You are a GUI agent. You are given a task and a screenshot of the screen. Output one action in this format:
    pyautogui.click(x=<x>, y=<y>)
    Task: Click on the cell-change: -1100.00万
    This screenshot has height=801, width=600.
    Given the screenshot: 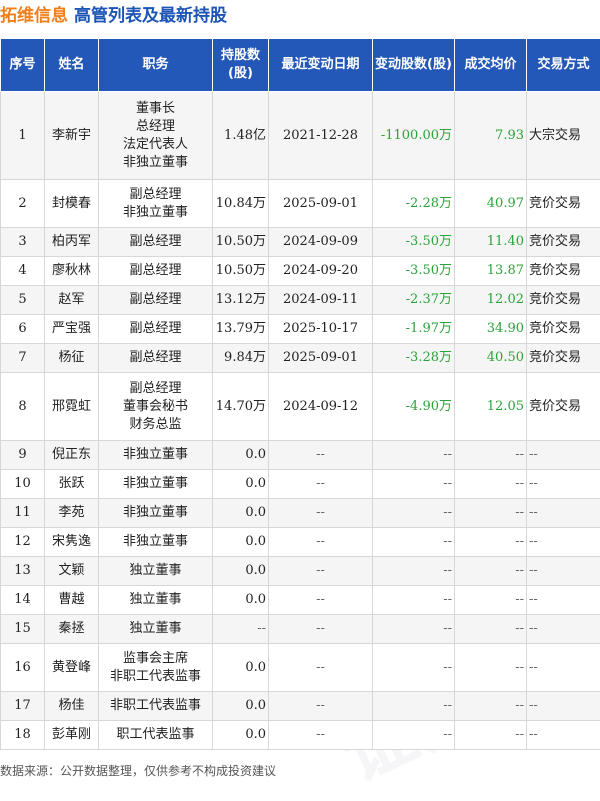 What is the action you would take?
    pyautogui.click(x=414, y=136)
    